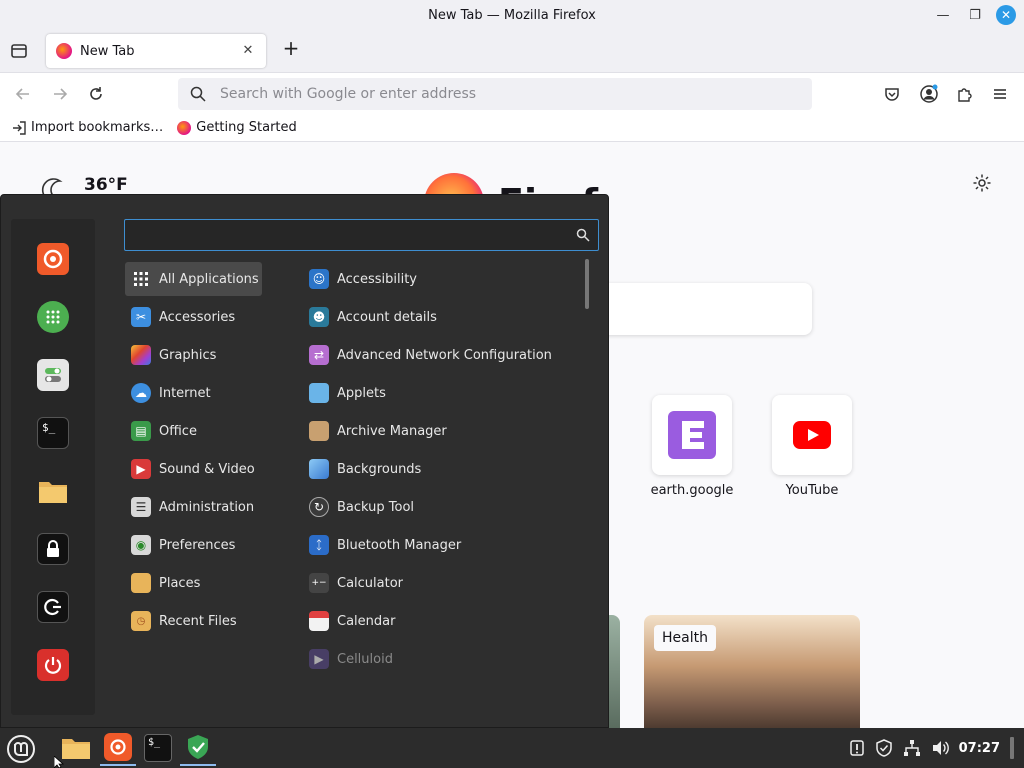 Image resolution: width=1024 pixels, height=768 pixels. I want to click on taskbar-panel: $_ 07:27, so click(512, 748).